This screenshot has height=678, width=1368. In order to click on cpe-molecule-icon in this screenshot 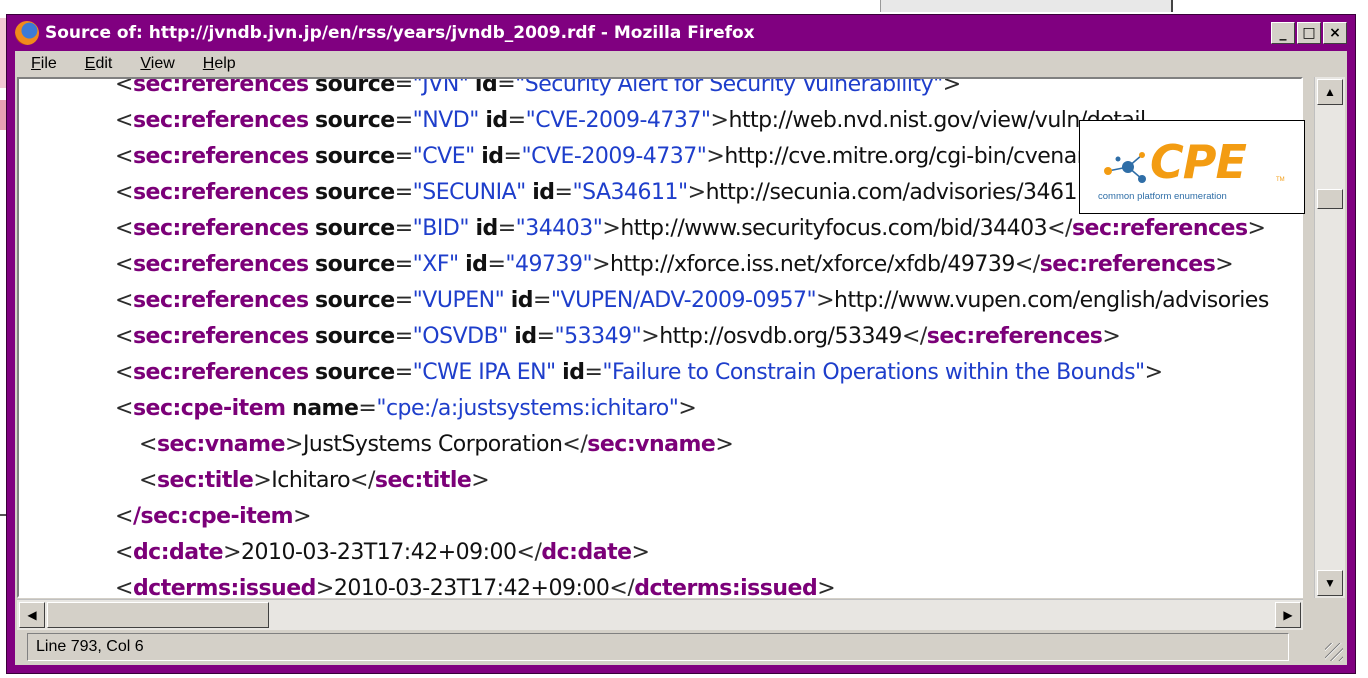, I will do `click(1125, 167)`.